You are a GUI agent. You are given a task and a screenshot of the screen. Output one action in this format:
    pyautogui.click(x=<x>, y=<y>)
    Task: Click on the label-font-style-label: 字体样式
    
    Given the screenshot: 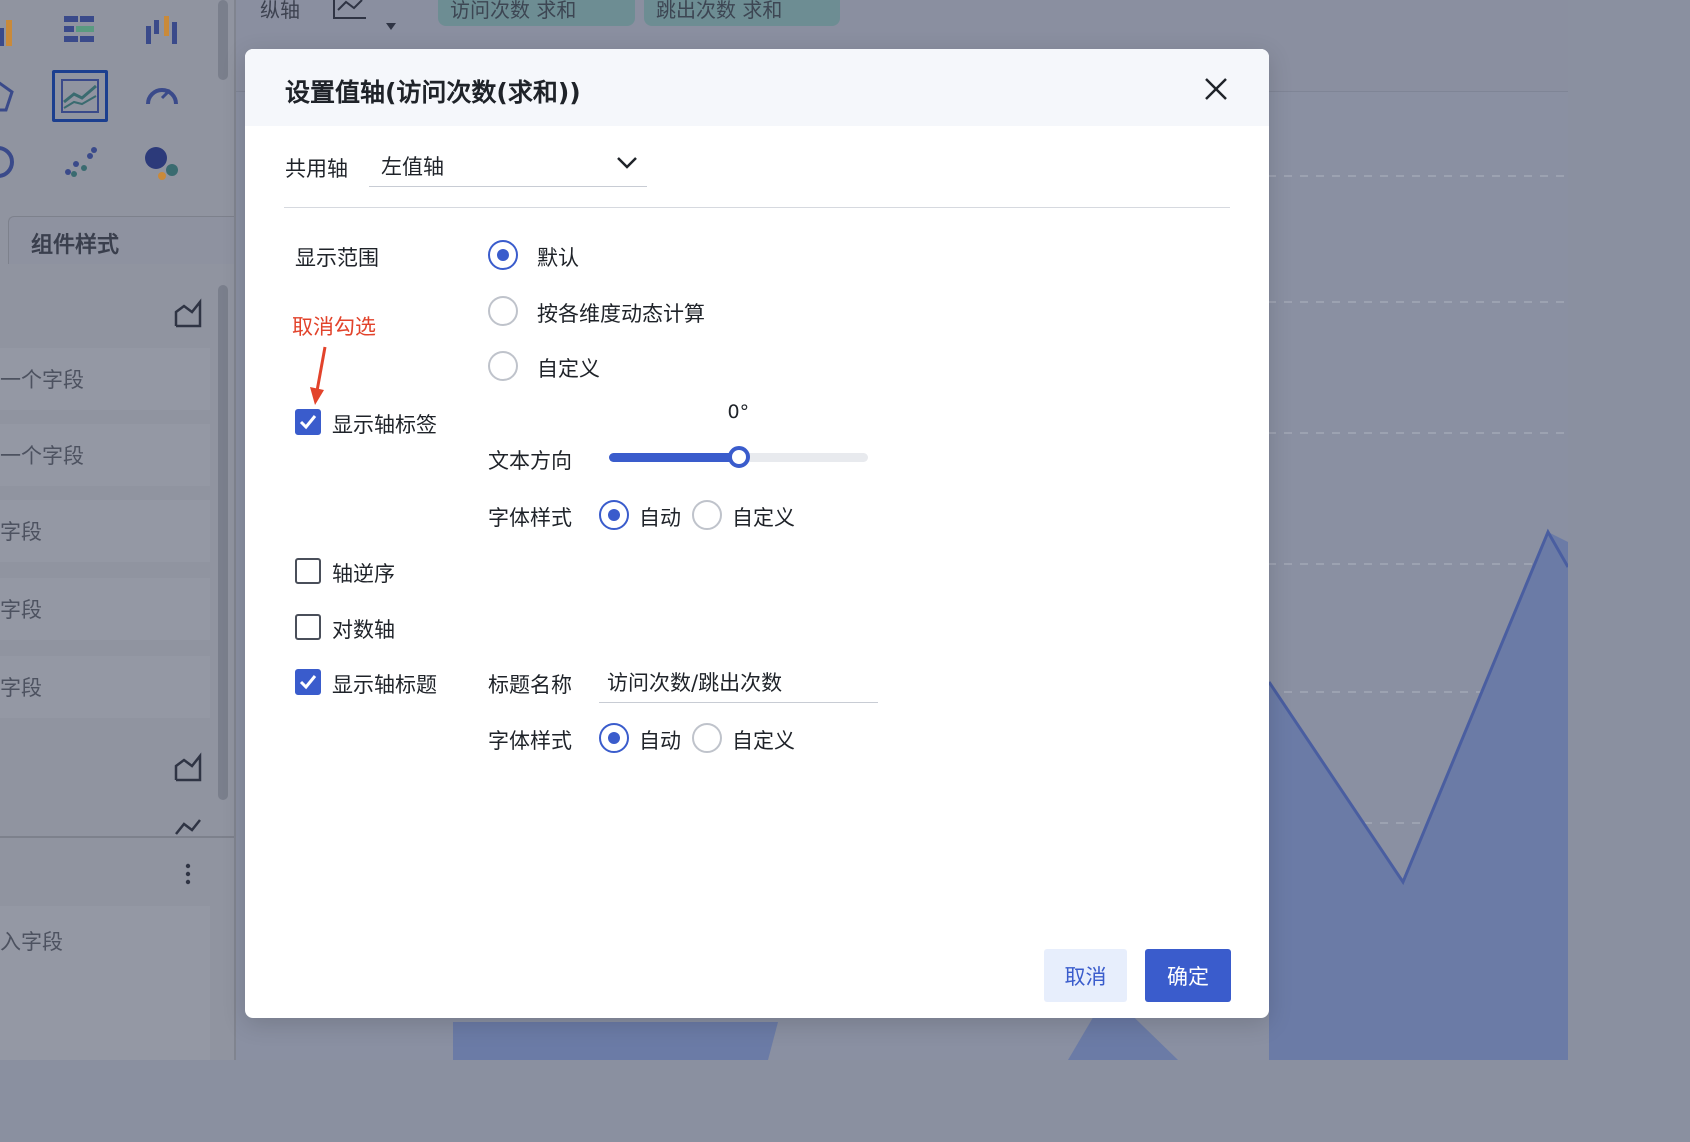 What is the action you would take?
    pyautogui.click(x=530, y=518)
    